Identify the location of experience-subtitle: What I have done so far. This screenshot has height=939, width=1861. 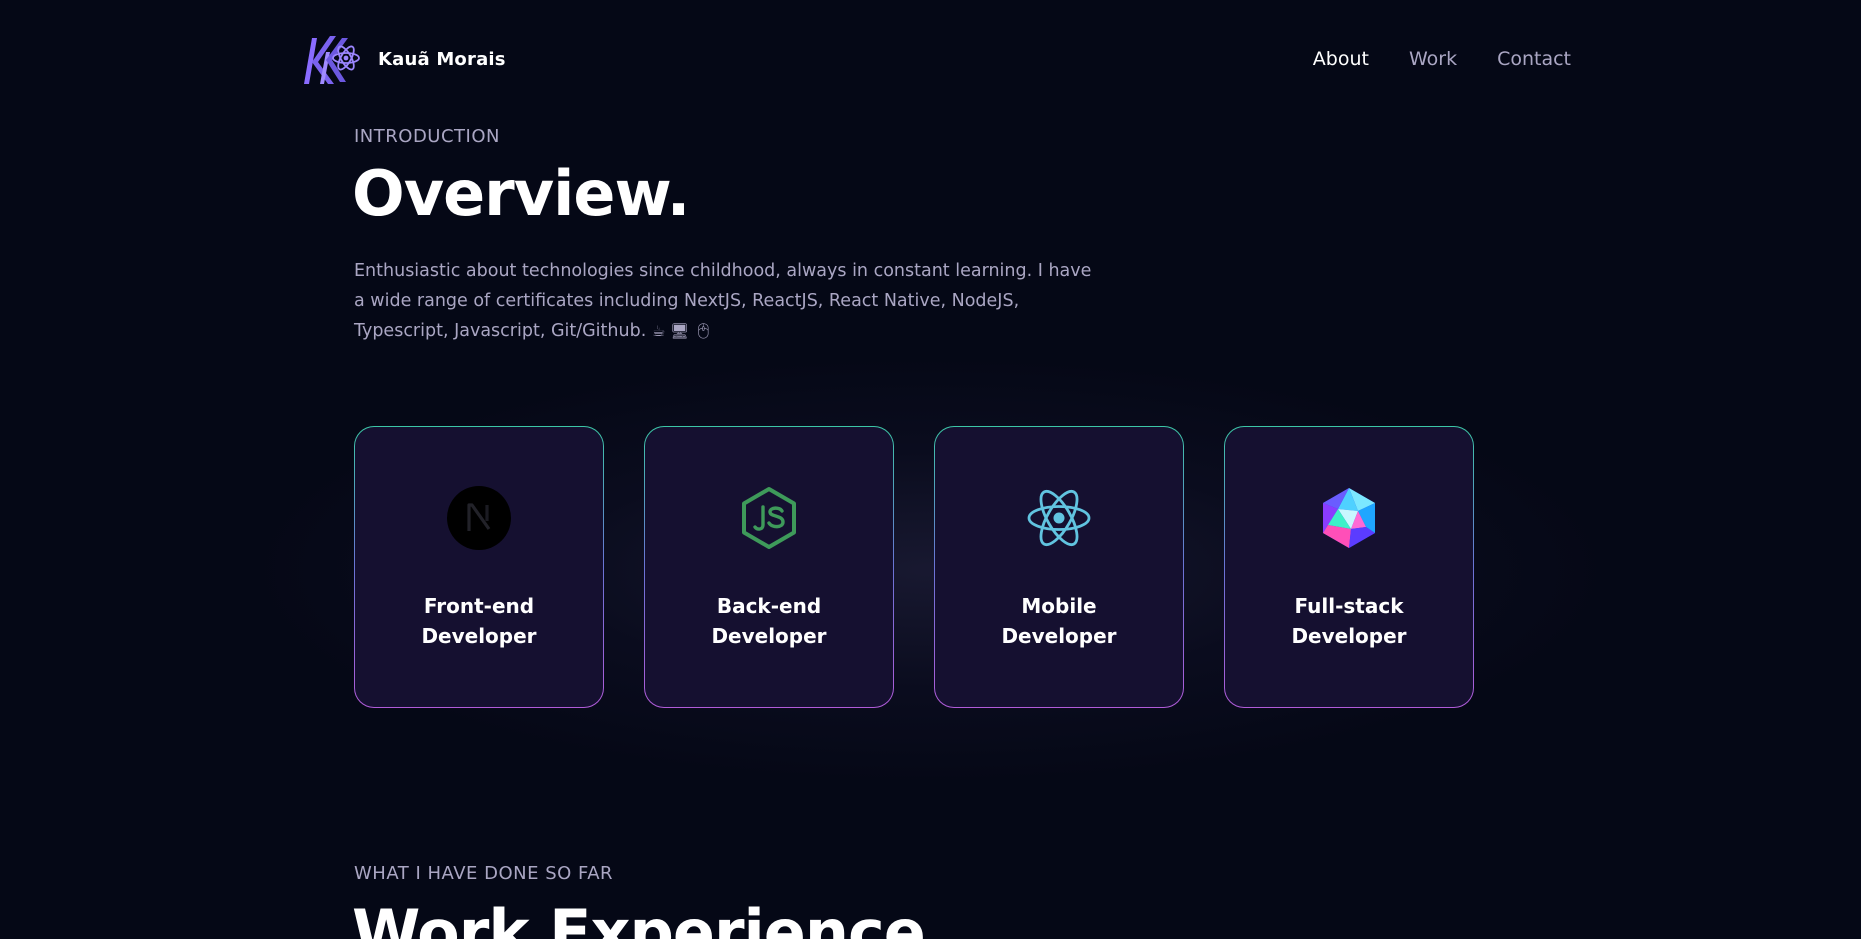
(484, 873).